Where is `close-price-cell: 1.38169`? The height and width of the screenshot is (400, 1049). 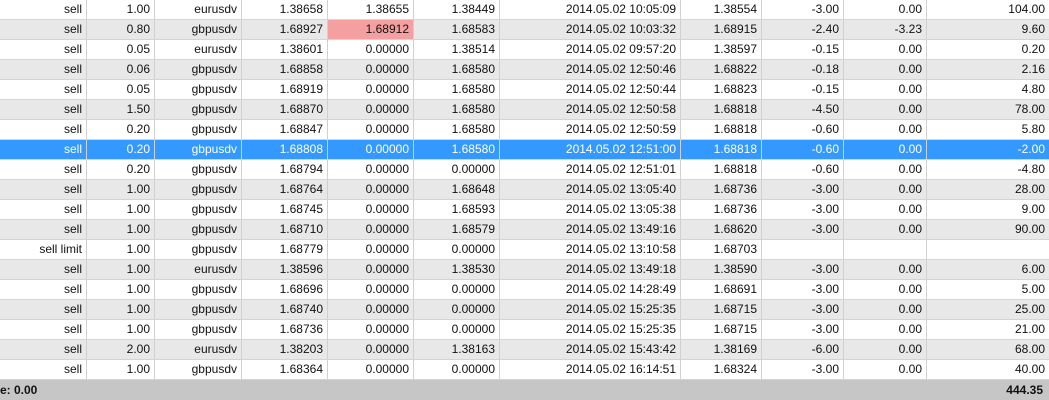
close-price-cell: 1.38169 is located at coordinates (721, 349).